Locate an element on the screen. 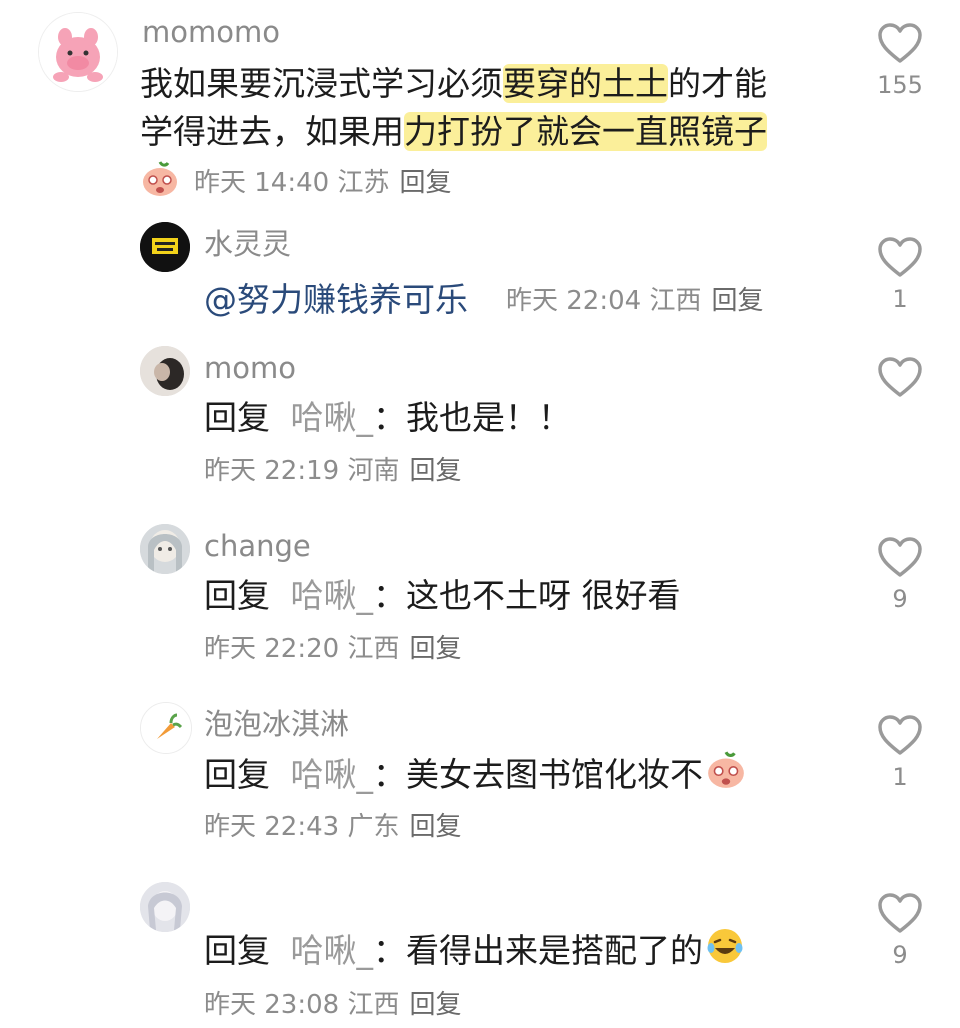 The width and height of the screenshot is (960, 1028). comment-location: 江苏 is located at coordinates (363, 183).